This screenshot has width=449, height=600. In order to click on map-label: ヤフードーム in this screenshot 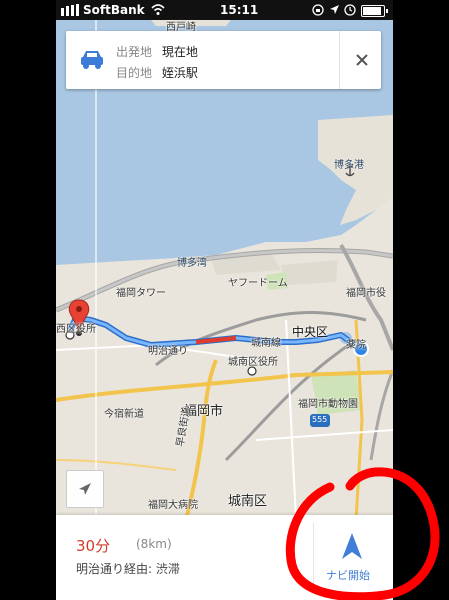, I will do `click(258, 283)`.